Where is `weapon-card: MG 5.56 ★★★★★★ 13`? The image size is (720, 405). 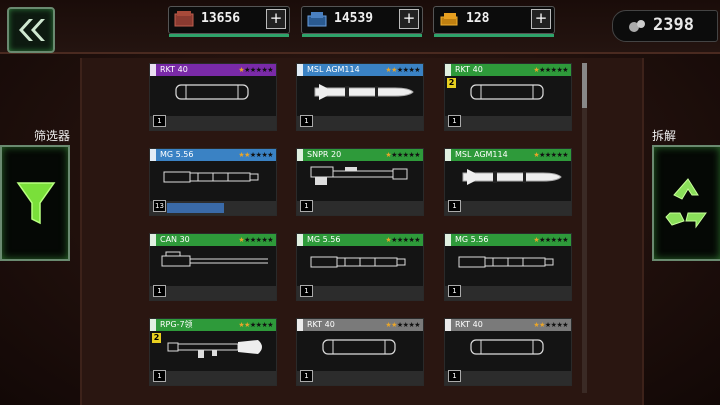 weapon-card: MG 5.56 ★★★★★★ 13 is located at coordinates (213, 182).